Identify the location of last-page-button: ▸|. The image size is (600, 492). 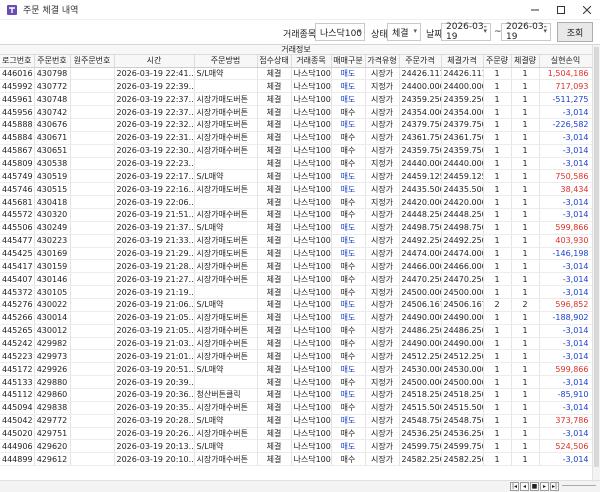
(554, 486).